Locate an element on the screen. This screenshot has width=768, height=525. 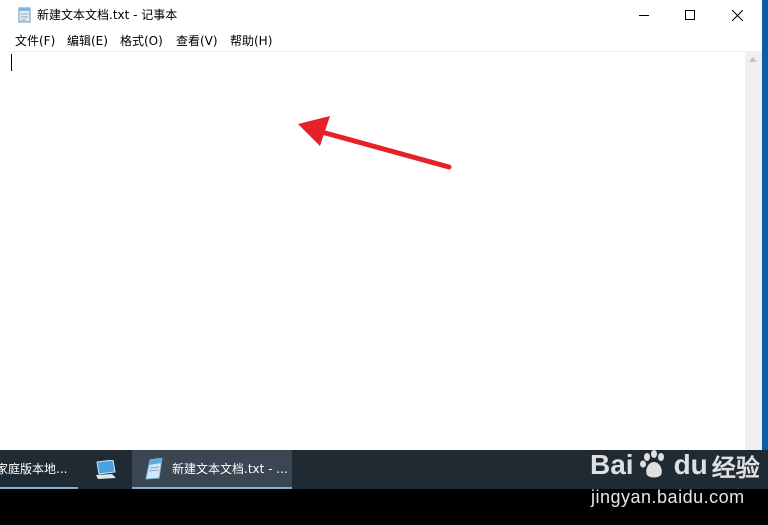
maximize-icon is located at coordinates (690, 15).